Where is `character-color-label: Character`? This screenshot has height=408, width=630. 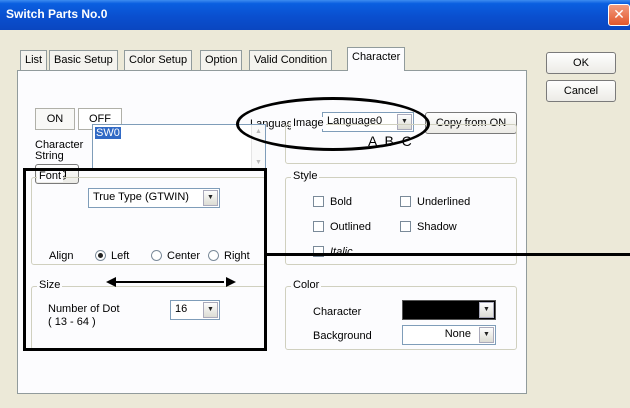 character-color-label: Character is located at coordinates (337, 312).